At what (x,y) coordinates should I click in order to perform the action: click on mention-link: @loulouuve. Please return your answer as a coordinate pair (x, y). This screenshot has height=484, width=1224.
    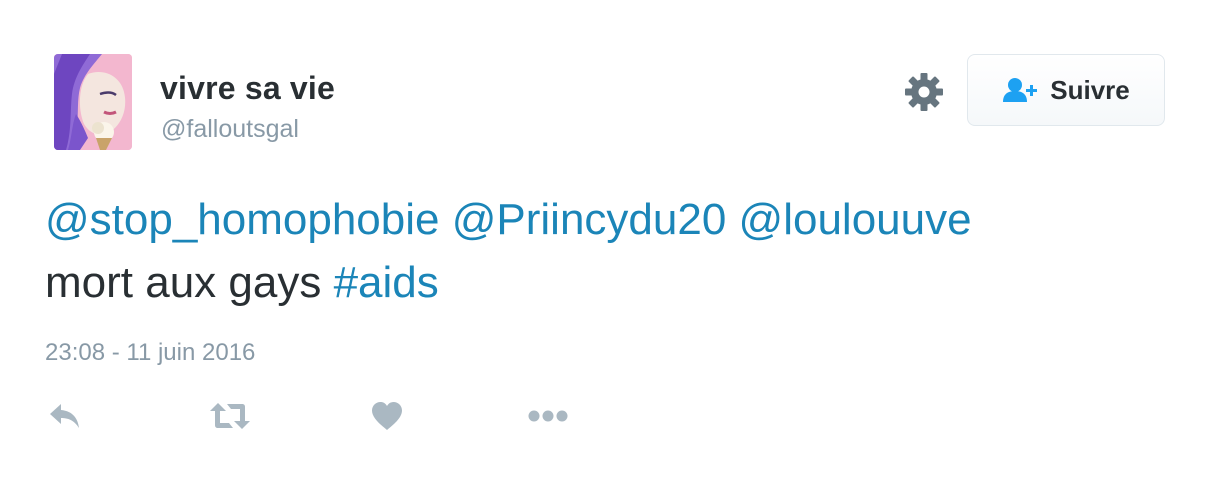
    Looking at the image, I should click on (855, 219).